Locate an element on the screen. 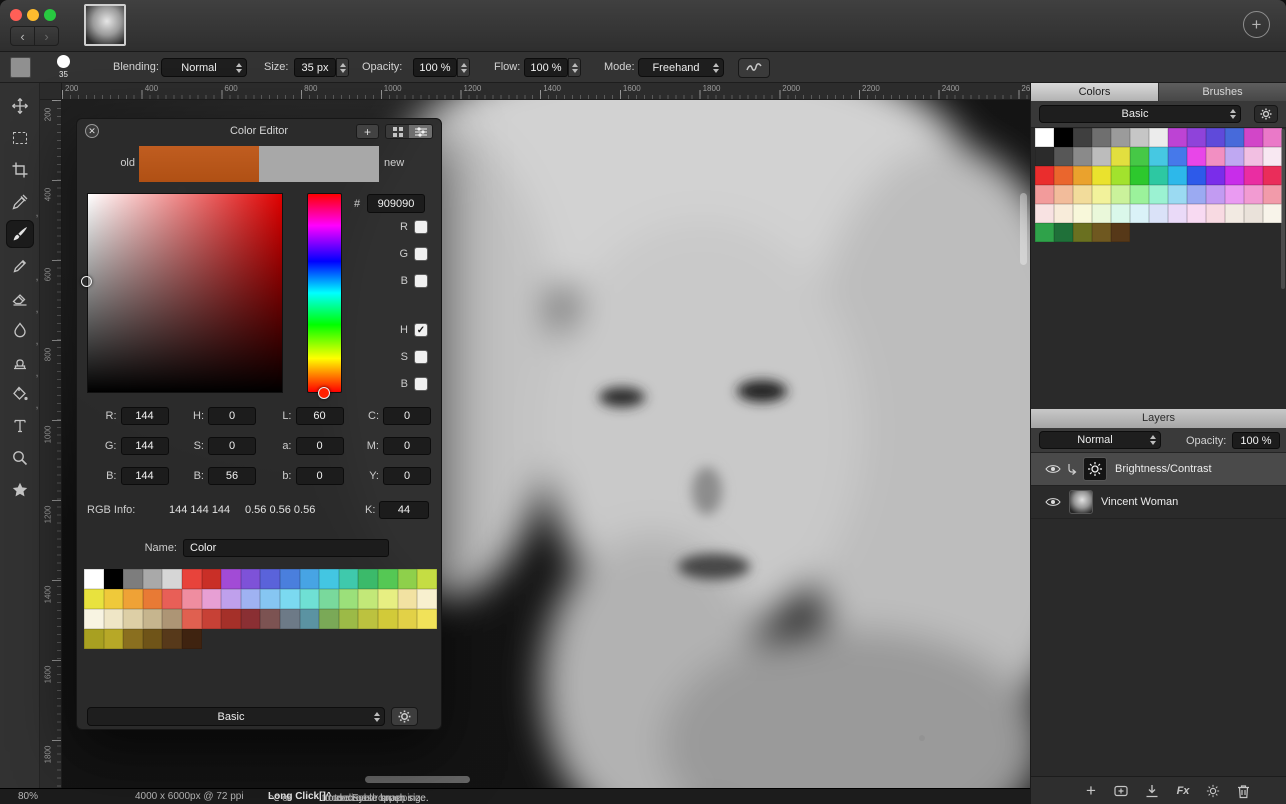  eye-icon is located at coordinates (1053, 469).